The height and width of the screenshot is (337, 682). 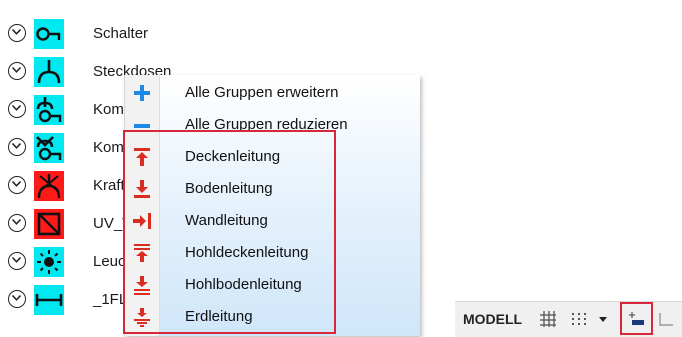 What do you see at coordinates (142, 221) in the screenshot?
I see `wall-line-icon` at bounding box center [142, 221].